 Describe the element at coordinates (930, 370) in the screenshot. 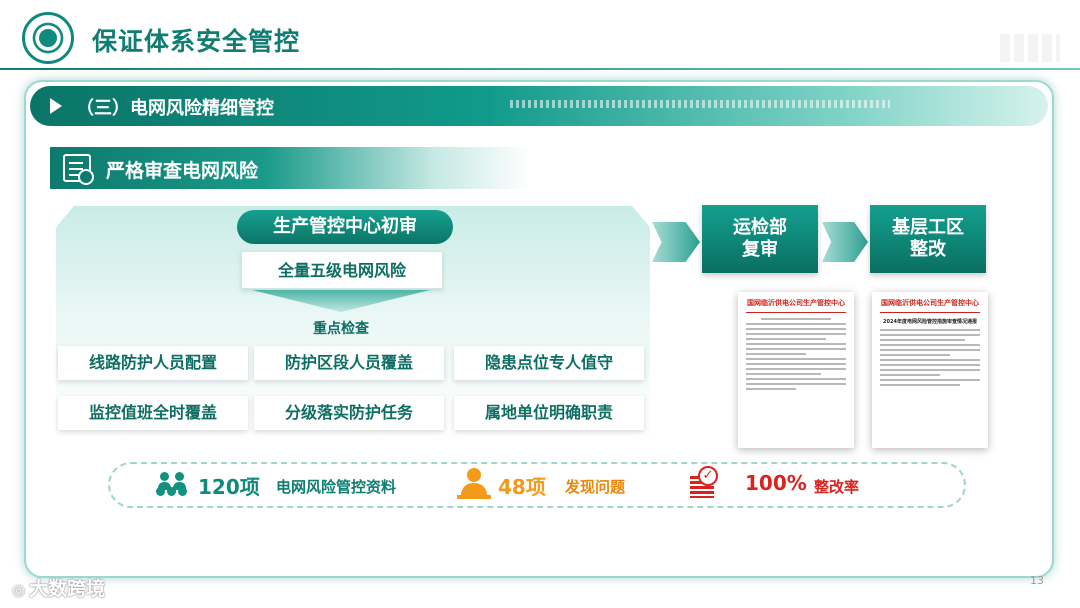

I see `document-thumbnail: 国网临沂供电公司生产管控中心 2024年度电网风险管控措施审查情况通报` at that location.